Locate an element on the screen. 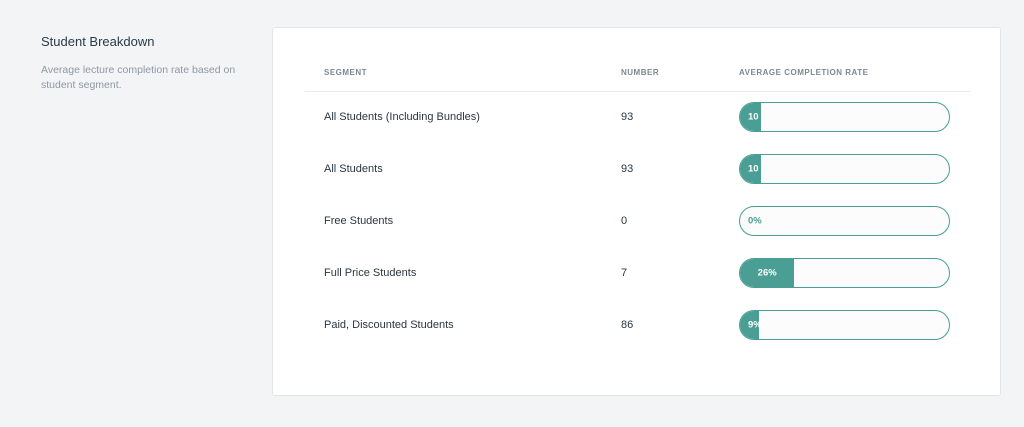 The height and width of the screenshot is (427, 1024). segment-name: Paid, Discounted Students is located at coordinates (389, 325).